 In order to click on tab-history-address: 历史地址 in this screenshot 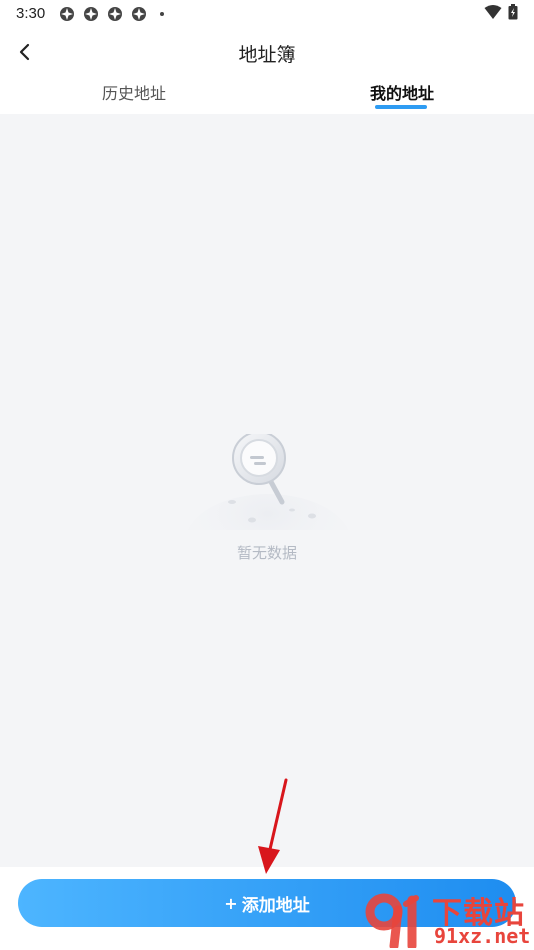, I will do `click(134, 92)`.